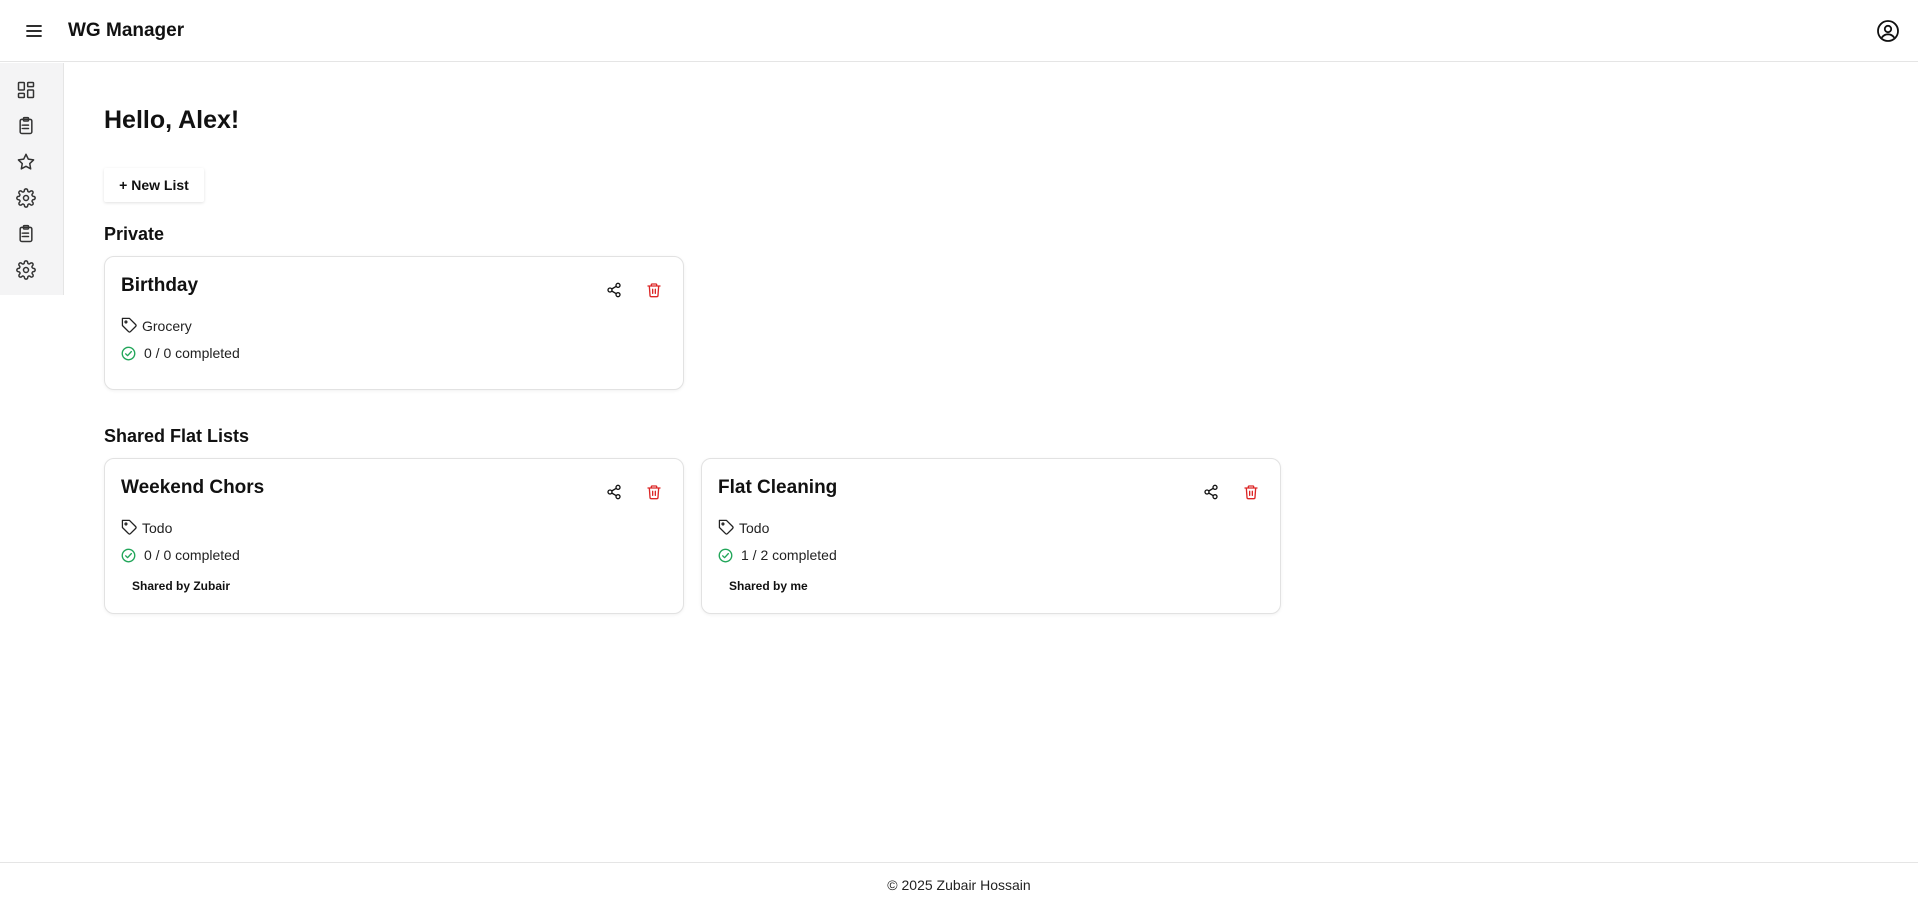 This screenshot has width=1918, height=906. What do you see at coordinates (181, 586) in the screenshot?
I see `shared-by-label: Shared by Zubair` at bounding box center [181, 586].